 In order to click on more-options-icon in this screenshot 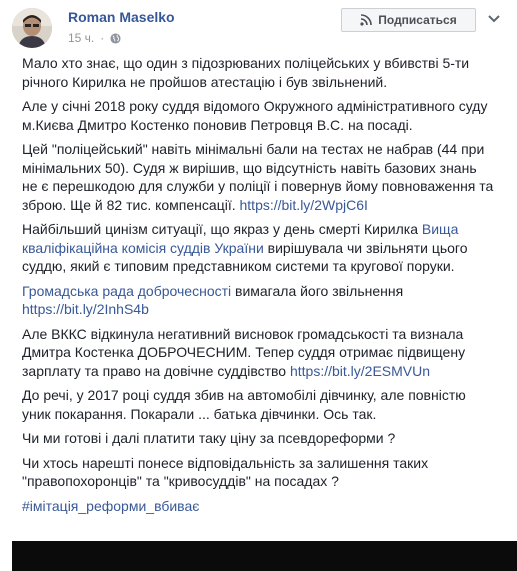, I will do `click(494, 19)`.